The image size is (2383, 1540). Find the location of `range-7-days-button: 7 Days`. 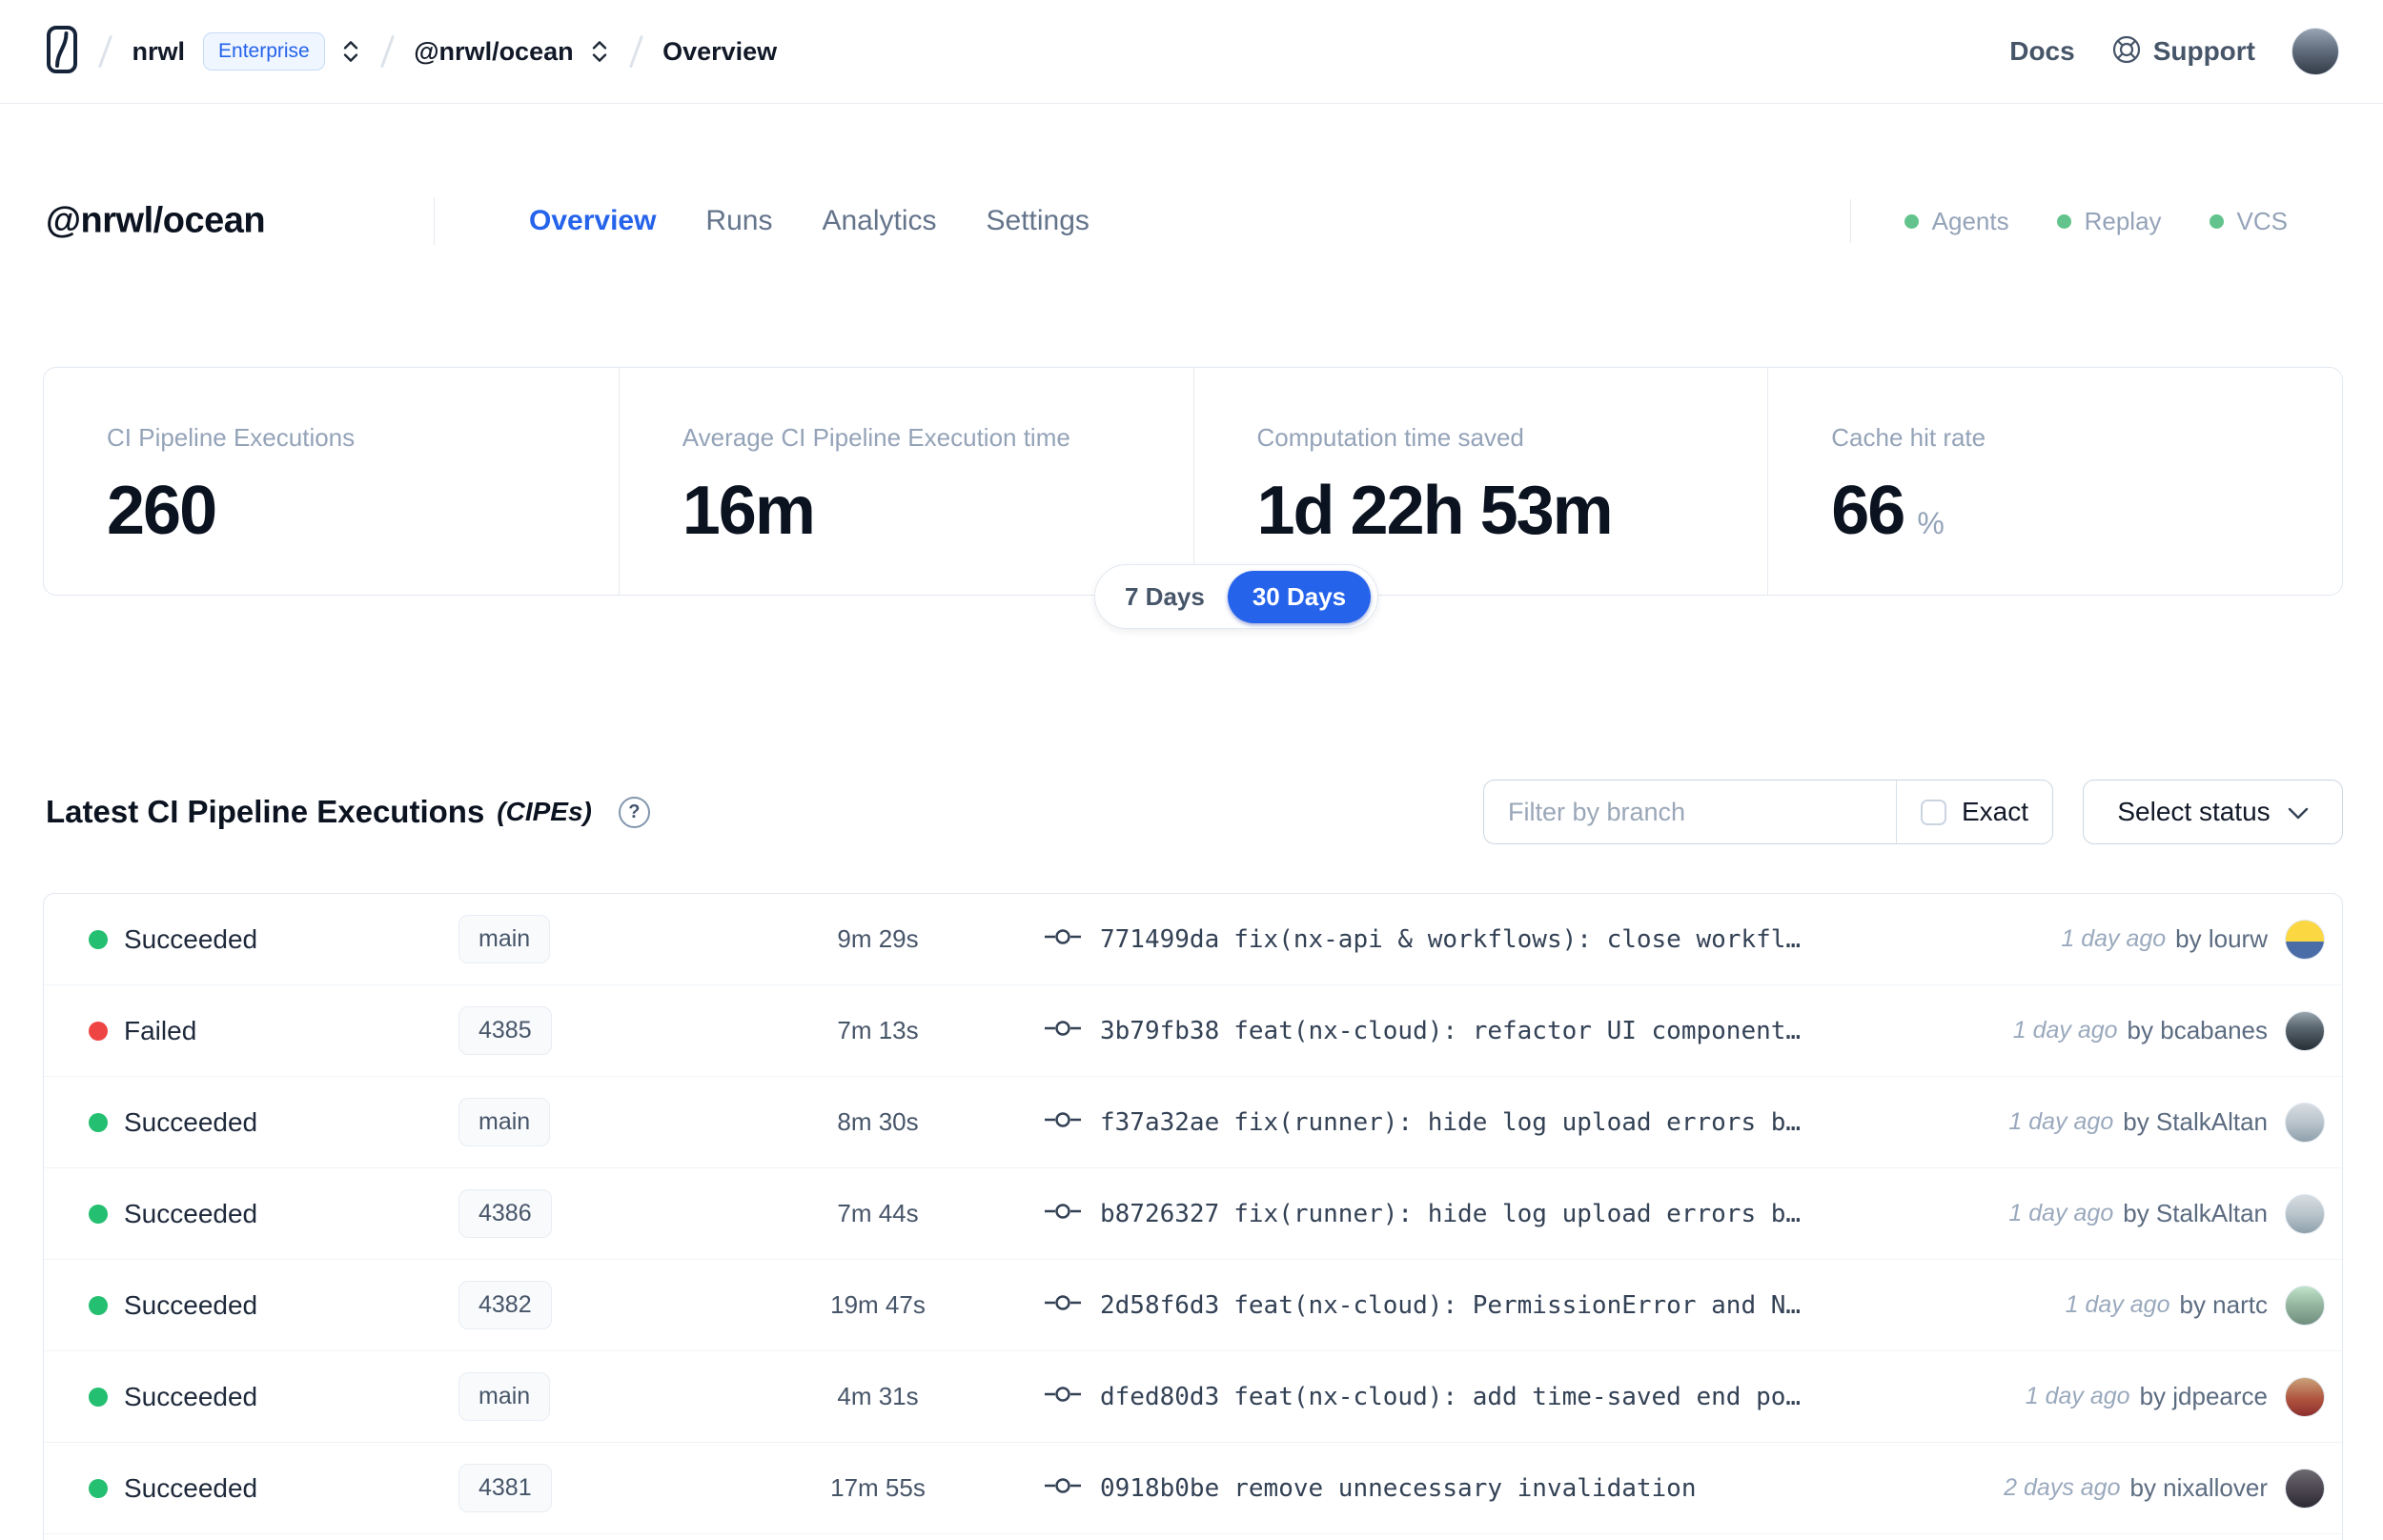

range-7-days-button: 7 Days is located at coordinates (1165, 597).